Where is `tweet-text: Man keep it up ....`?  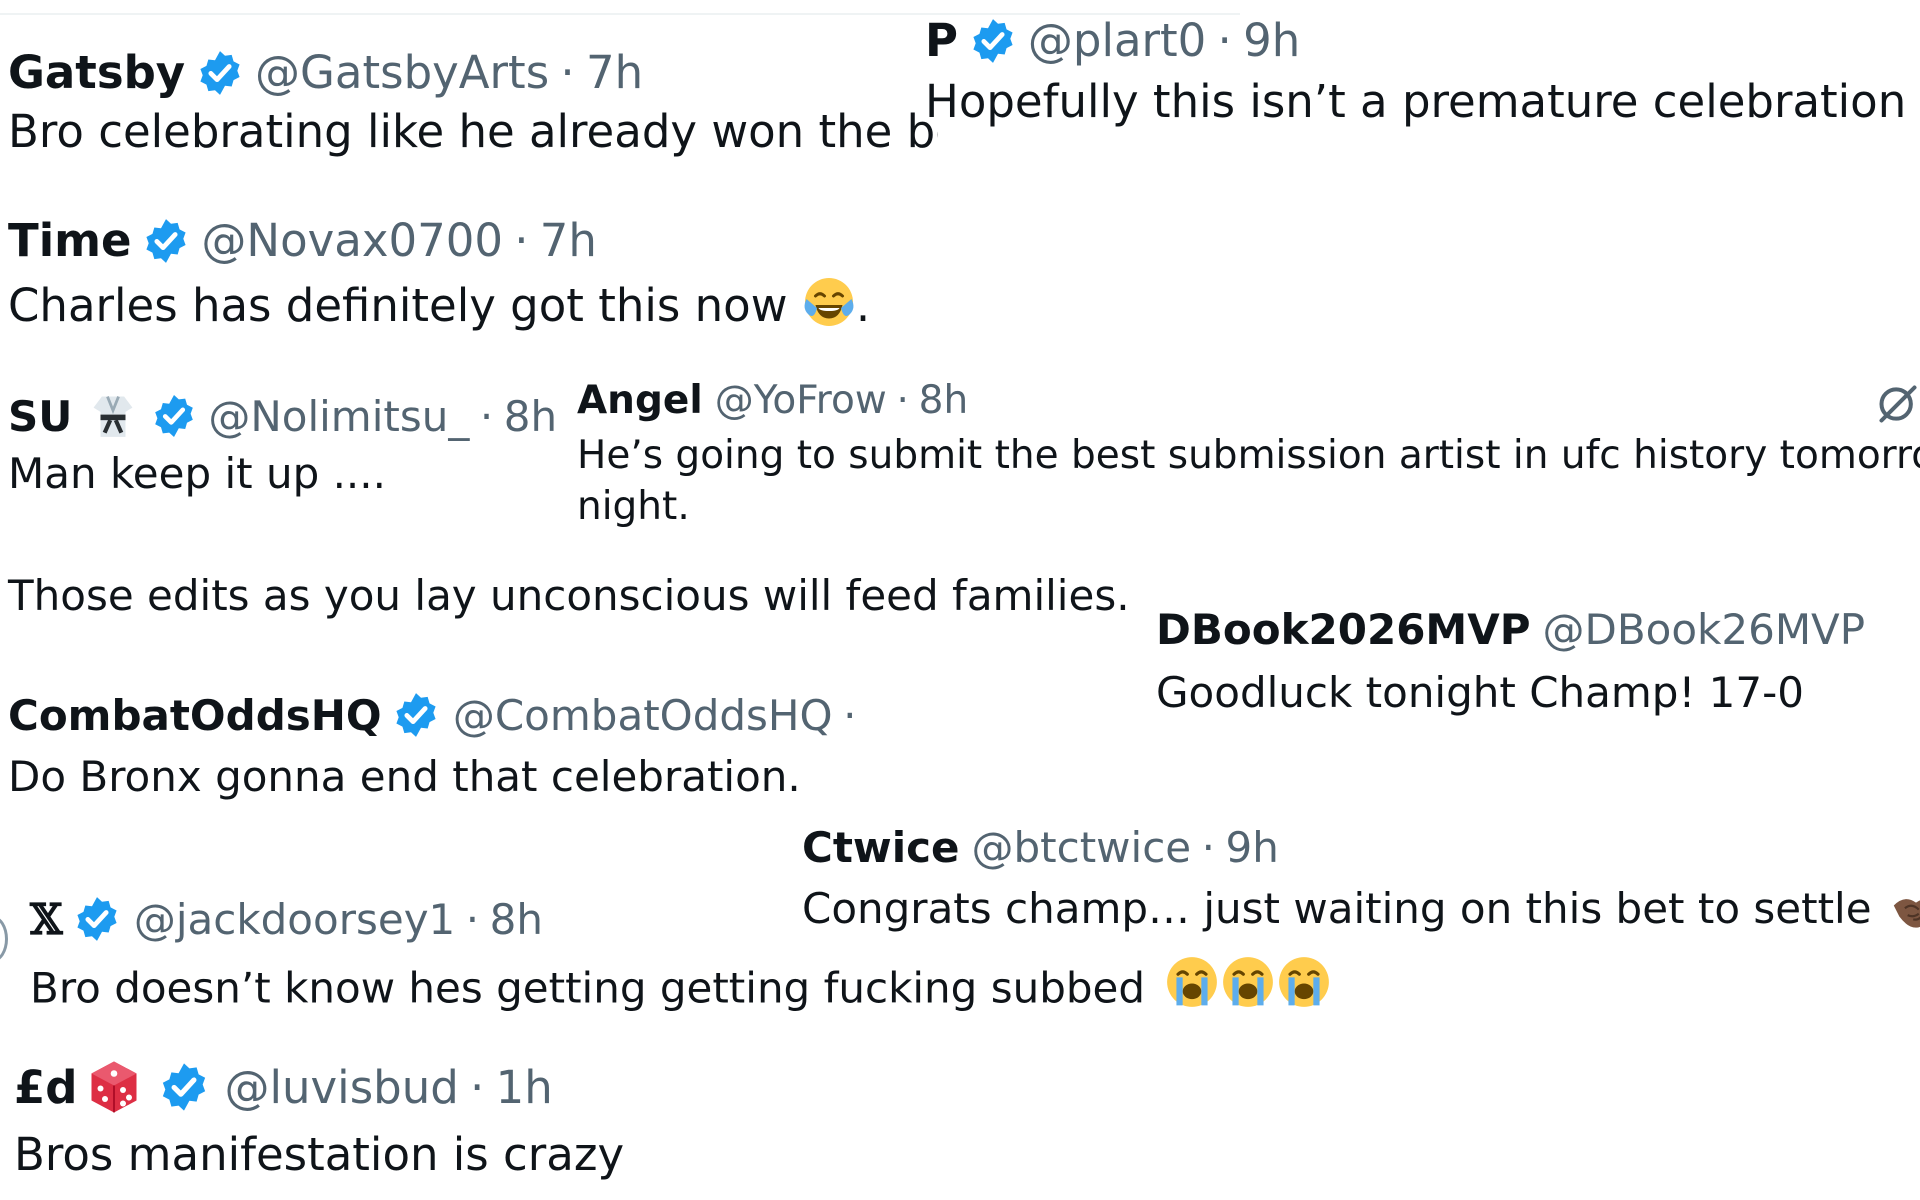 tweet-text: Man keep it up .... is located at coordinates (197, 473).